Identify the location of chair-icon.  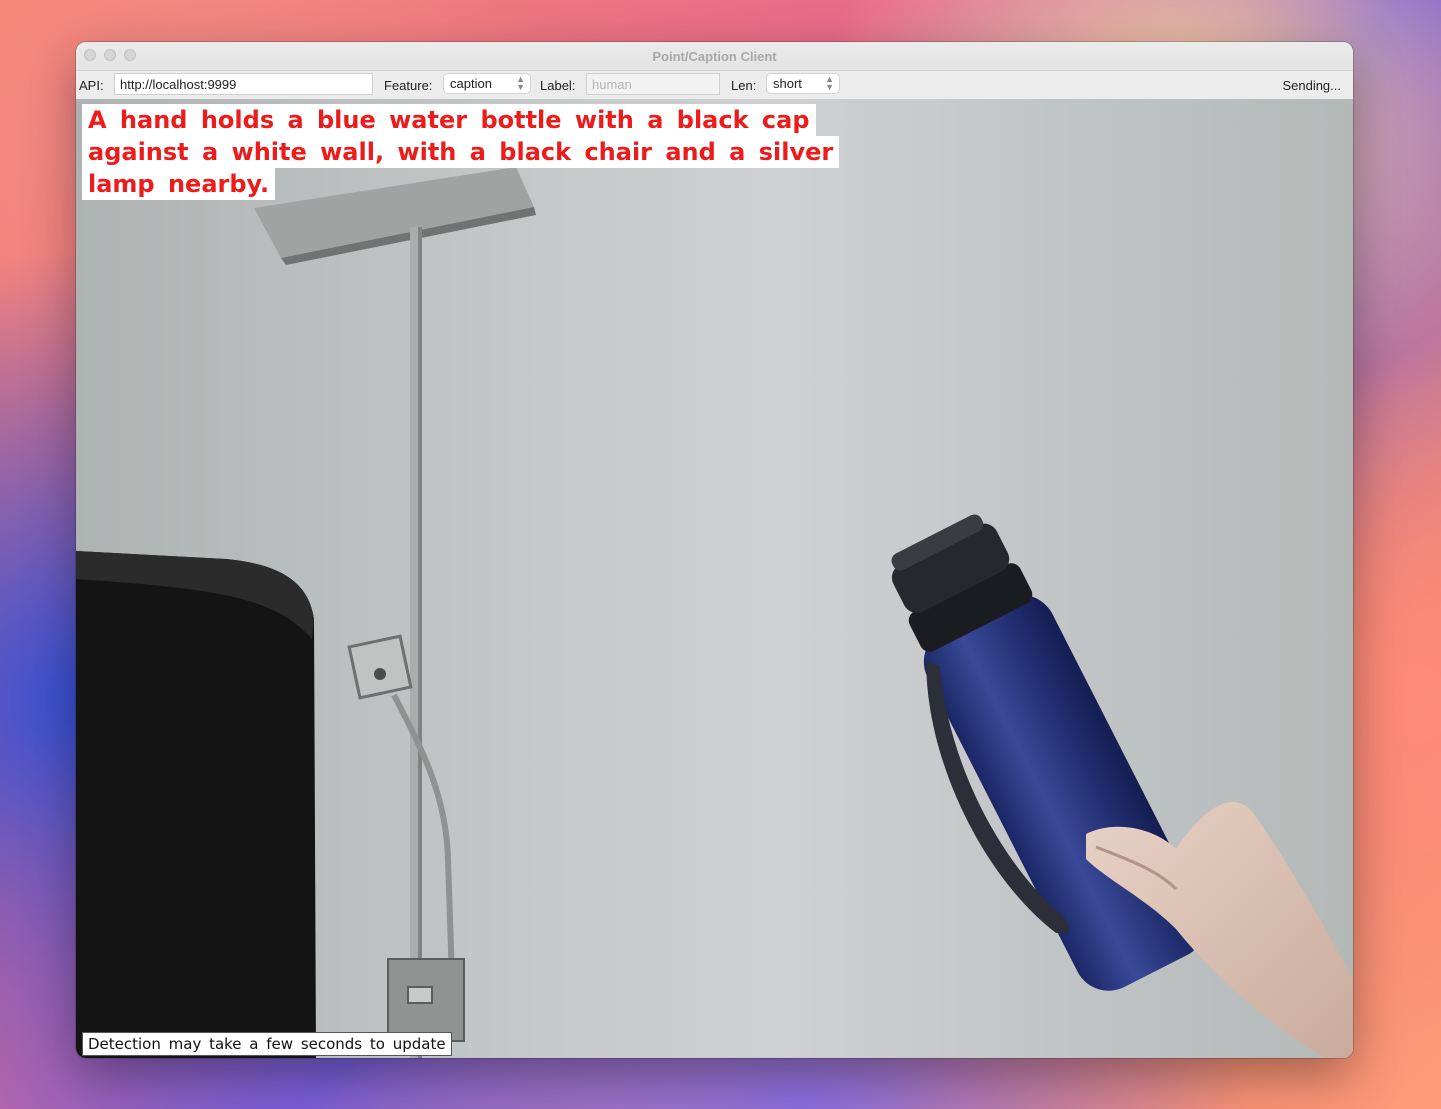
(196, 804).